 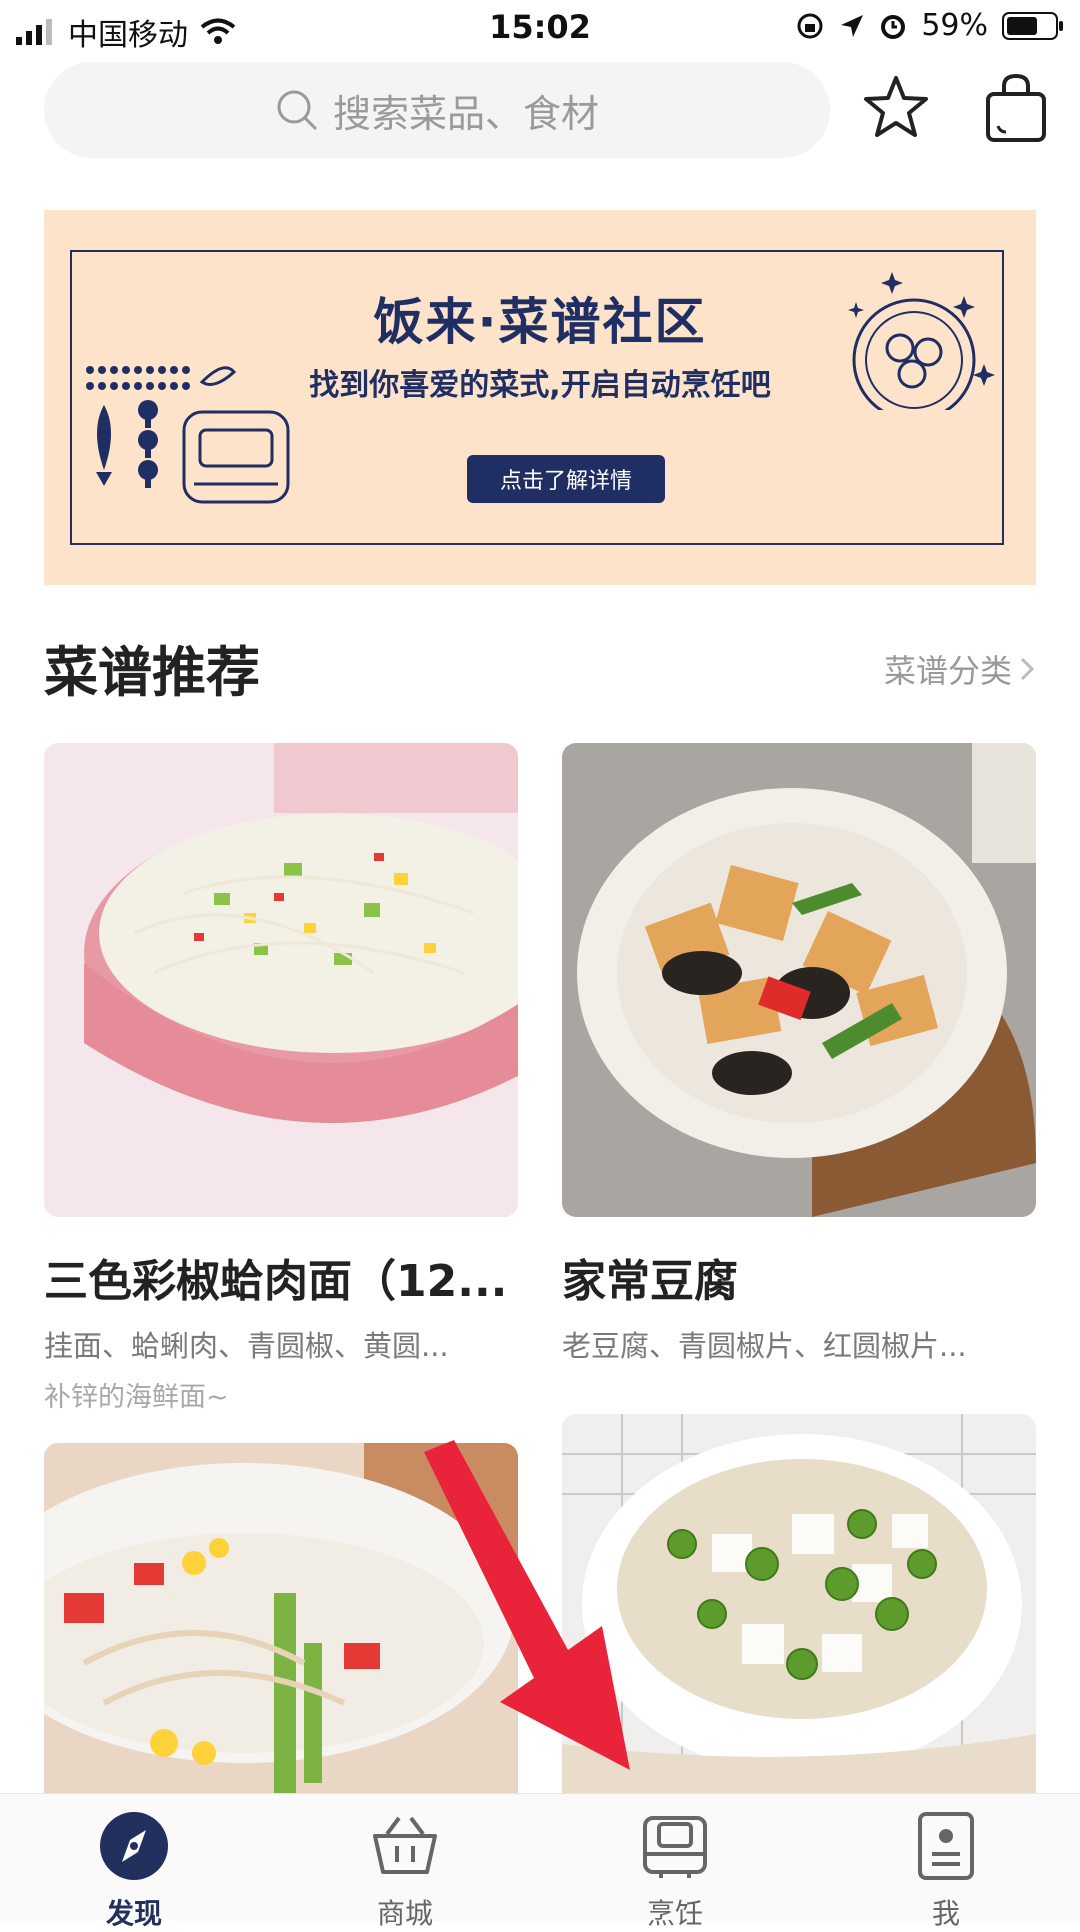 What do you see at coordinates (810, 25) in the screenshot?
I see `orientation-lock-icon` at bounding box center [810, 25].